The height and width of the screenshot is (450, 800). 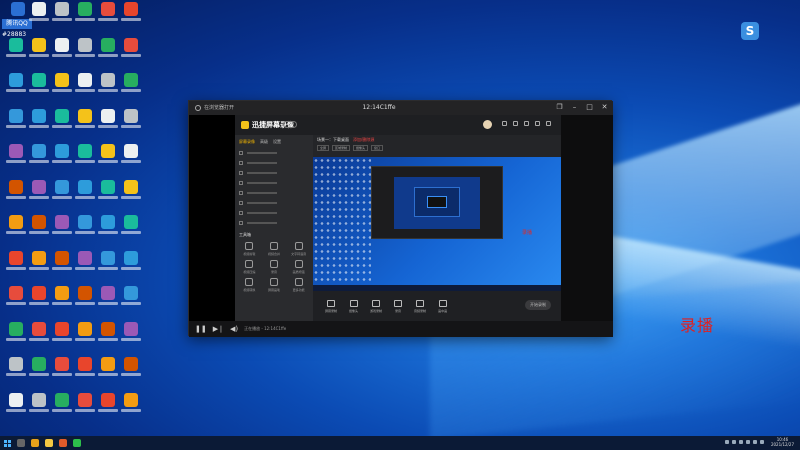 What do you see at coordinates (298, 285) in the screenshot?
I see `tool-more: 更多功能` at bounding box center [298, 285].